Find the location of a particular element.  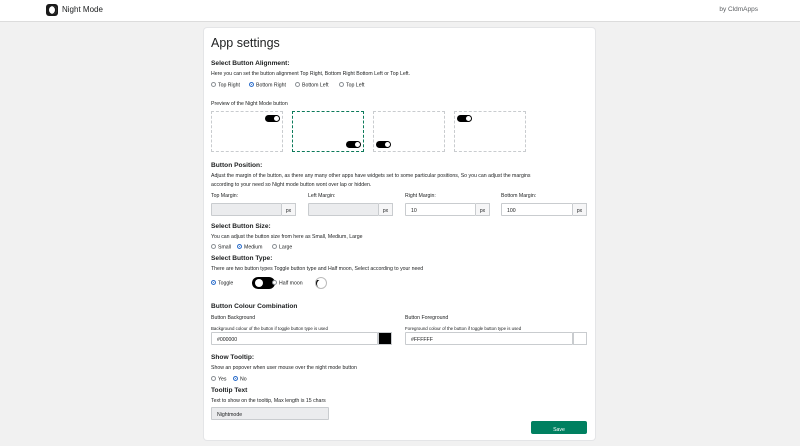

radio-label: No is located at coordinates (243, 379).